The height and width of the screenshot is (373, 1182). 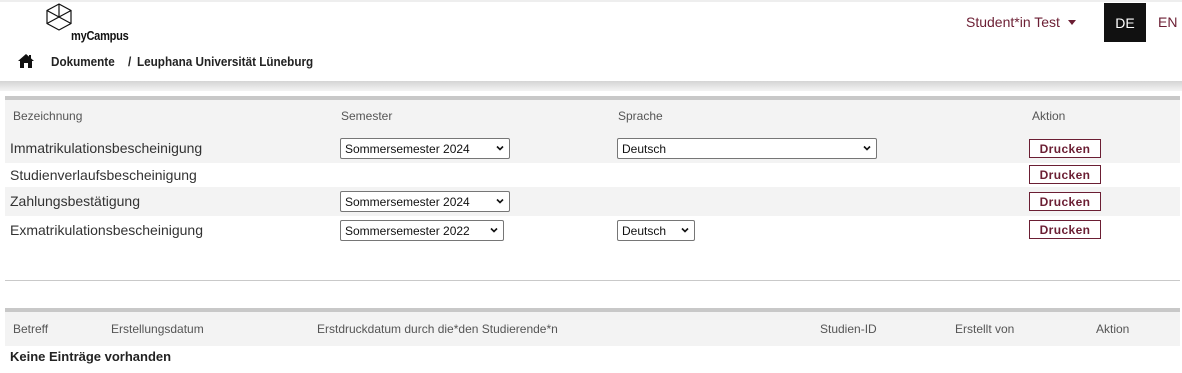 I want to click on documents-table-header: Bezeichnung Semester Sprache Aktion, so click(x=592, y=116).